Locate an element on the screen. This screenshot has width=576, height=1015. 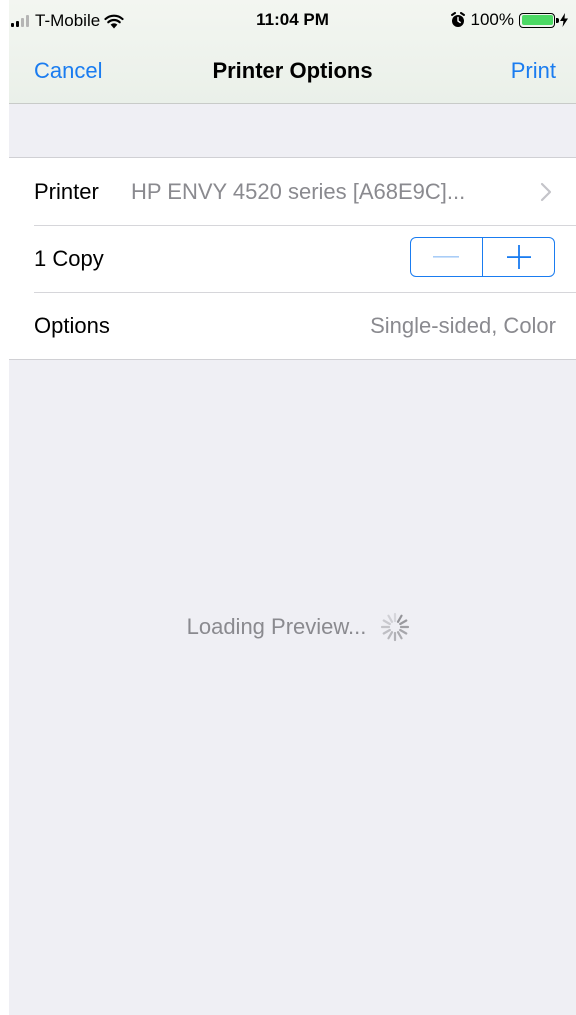
increment-button is located at coordinates (518, 257).